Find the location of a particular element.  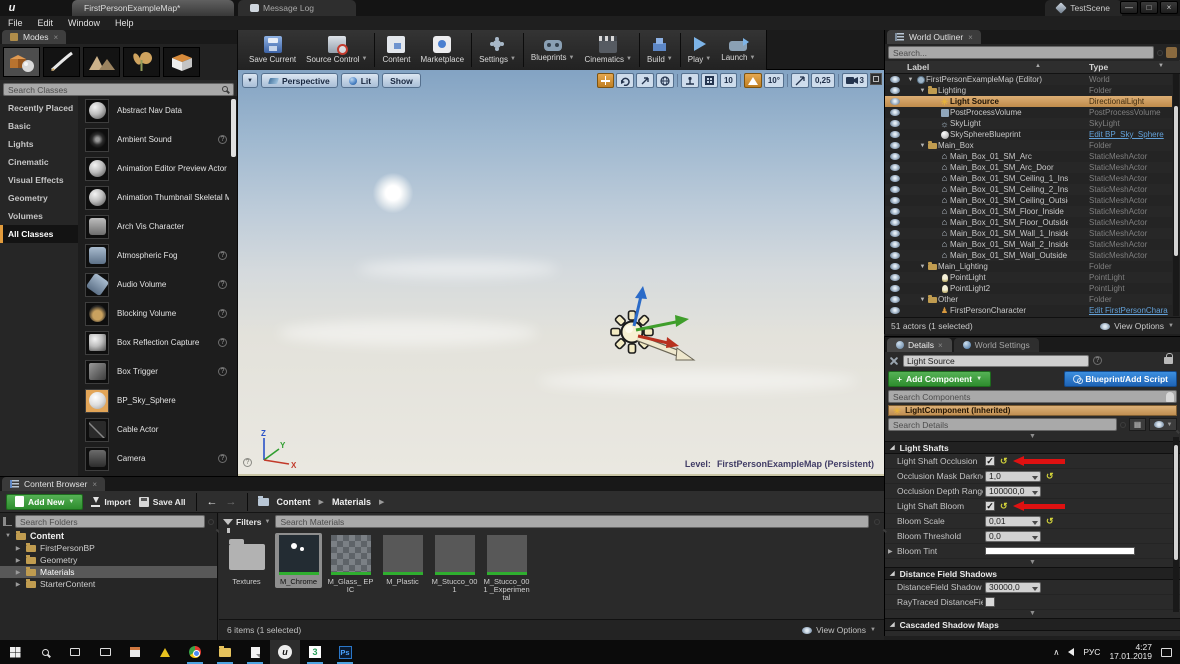

import-button: Import is located at coordinates (111, 501).